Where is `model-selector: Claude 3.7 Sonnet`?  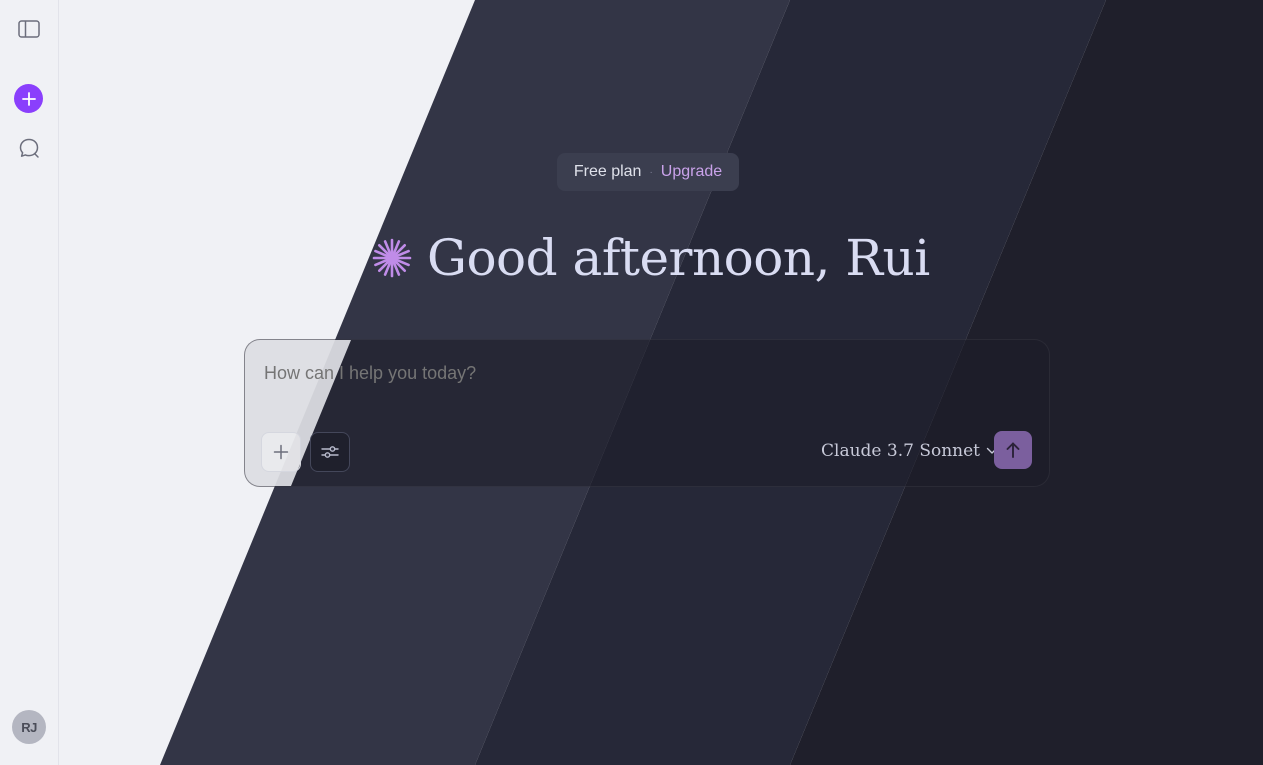 model-selector: Claude 3.7 Sonnet is located at coordinates (909, 451).